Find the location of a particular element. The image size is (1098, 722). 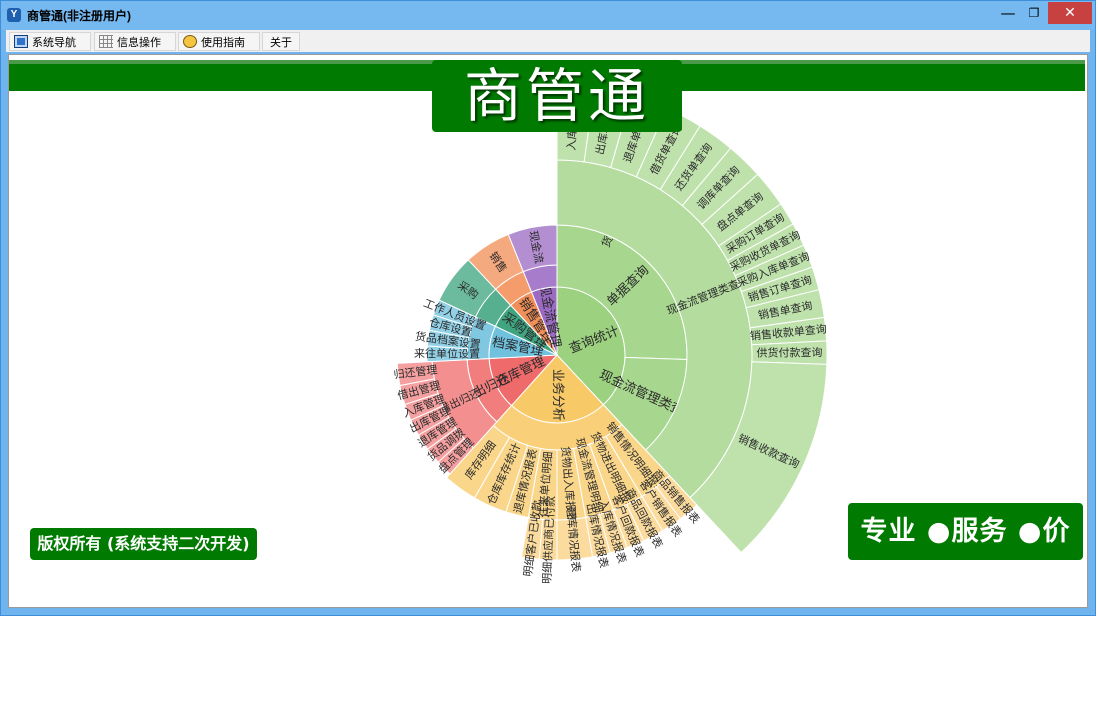

sunburst-category-label: 业务分析 is located at coordinates (558, 395).